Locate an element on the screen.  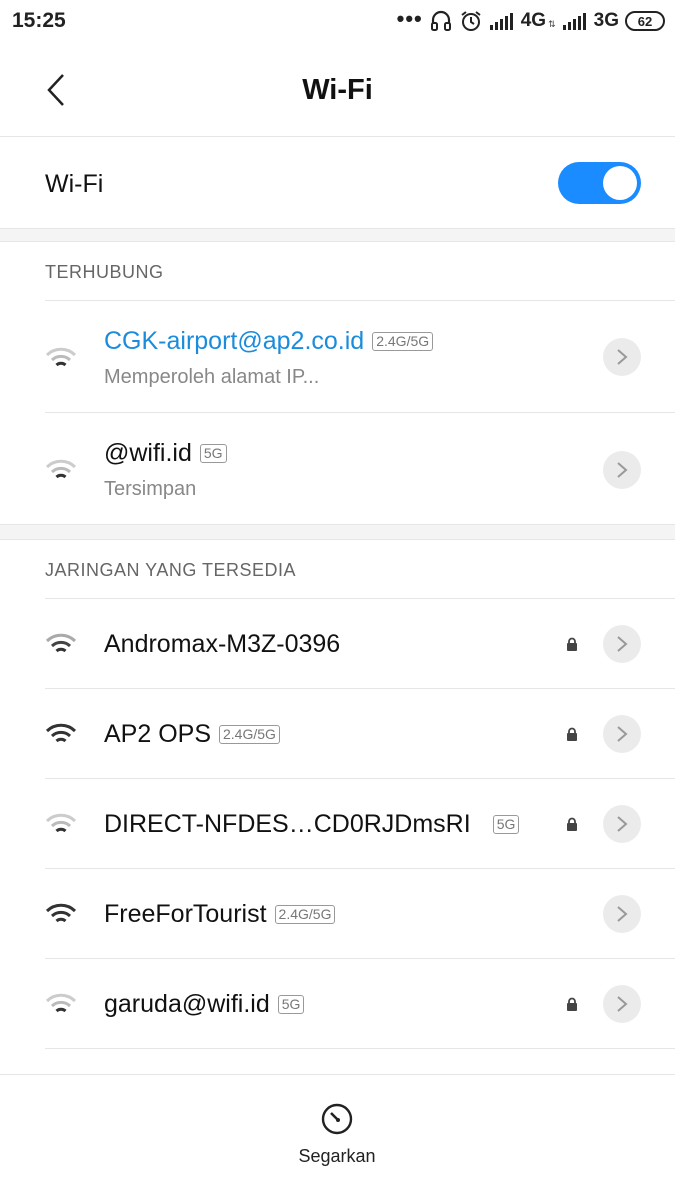
section-title-available: JARINGAN YANG TERSEDIA is located at coordinates (171, 570).